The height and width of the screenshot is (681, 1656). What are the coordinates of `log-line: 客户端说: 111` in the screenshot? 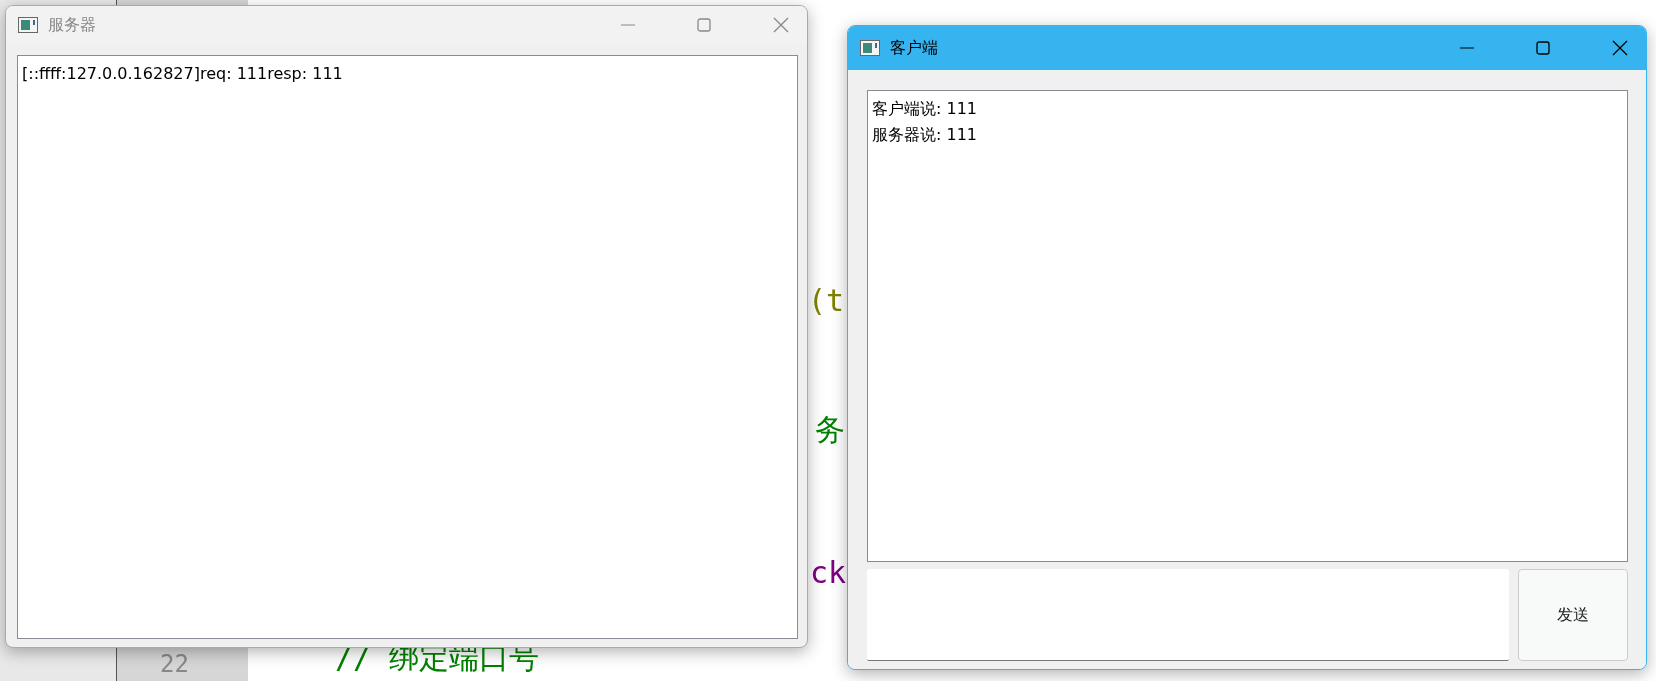 It's located at (925, 109).